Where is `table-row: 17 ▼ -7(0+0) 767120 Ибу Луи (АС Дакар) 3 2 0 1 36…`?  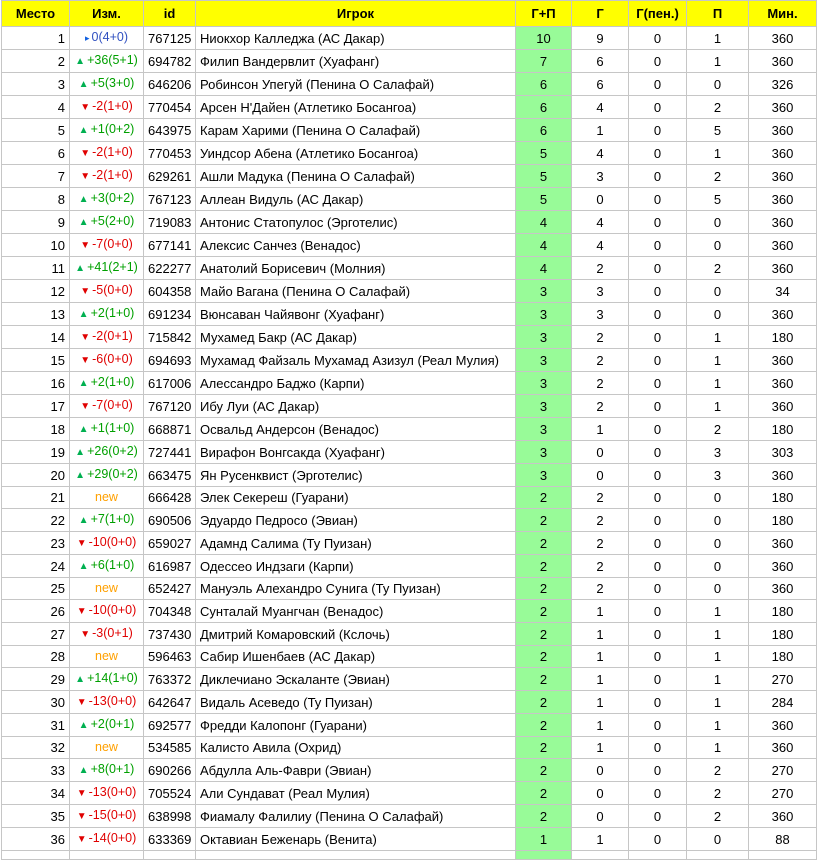
table-row: 17 ▼ -7(0+0) 767120 Ибу Луи (АС Дакар) 3 2 0 1 36… is located at coordinates (409, 406).